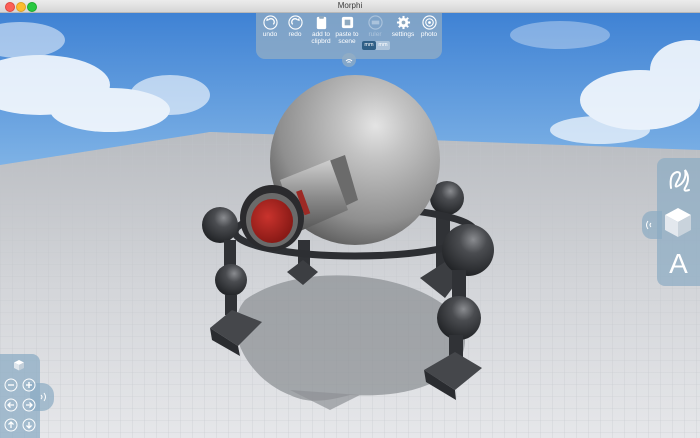 The width and height of the screenshot is (700, 438). I want to click on window-title: Morphi, so click(350, 5).